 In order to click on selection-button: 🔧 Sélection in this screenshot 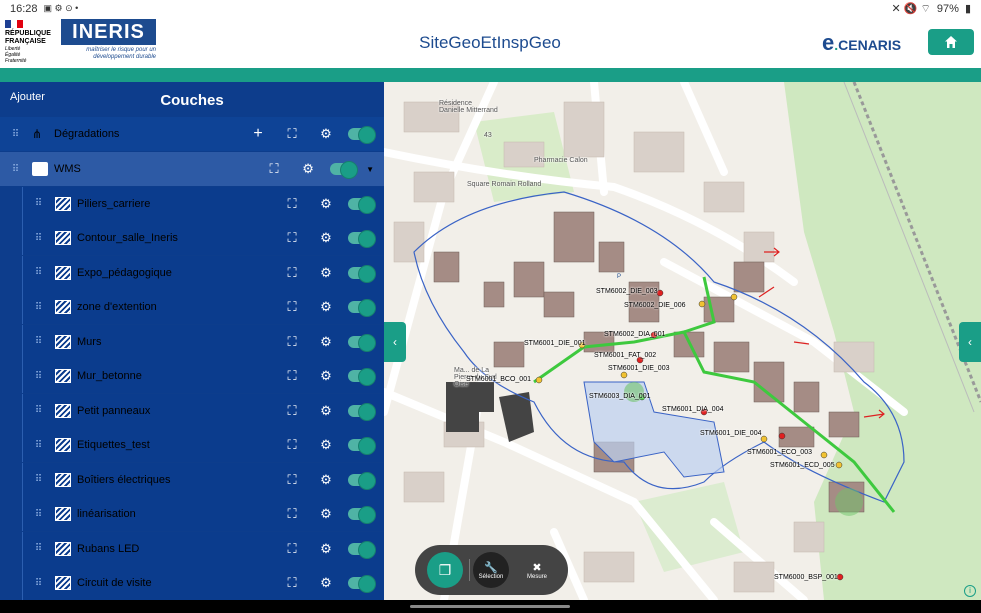, I will do `click(491, 570)`.